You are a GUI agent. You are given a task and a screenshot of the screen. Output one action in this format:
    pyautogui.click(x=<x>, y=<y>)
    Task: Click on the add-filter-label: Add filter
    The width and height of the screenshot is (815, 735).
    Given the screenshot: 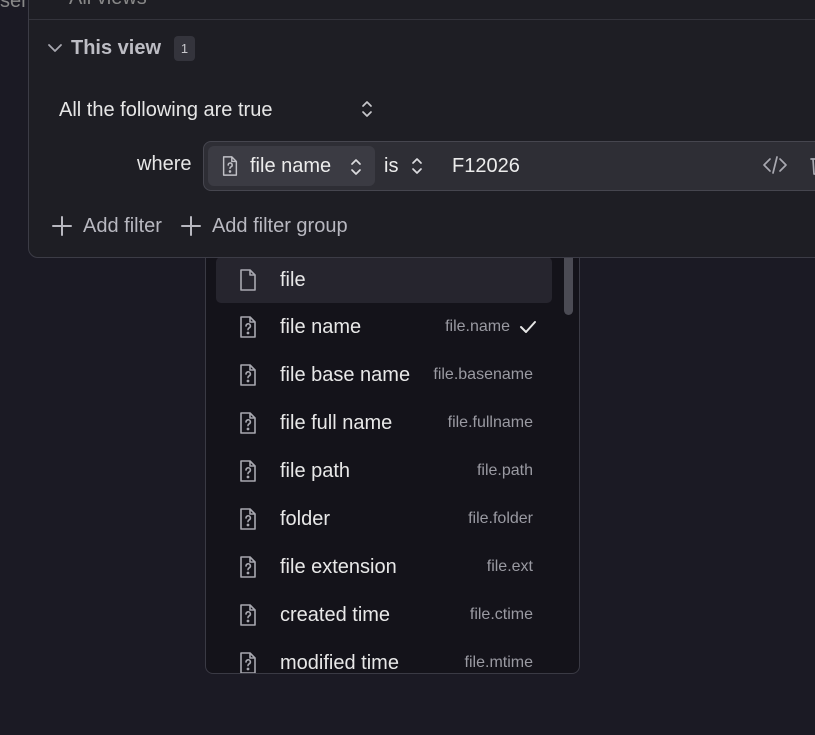 What is the action you would take?
    pyautogui.click(x=122, y=225)
    